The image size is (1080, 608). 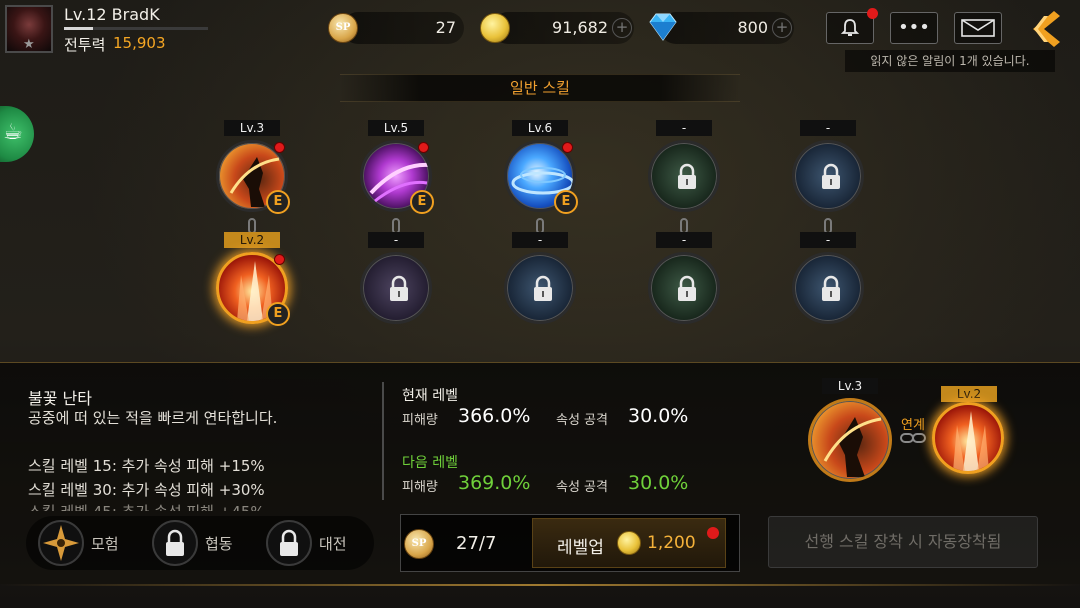 I want to click on skill-slot-r2-5: -, so click(x=828, y=279).